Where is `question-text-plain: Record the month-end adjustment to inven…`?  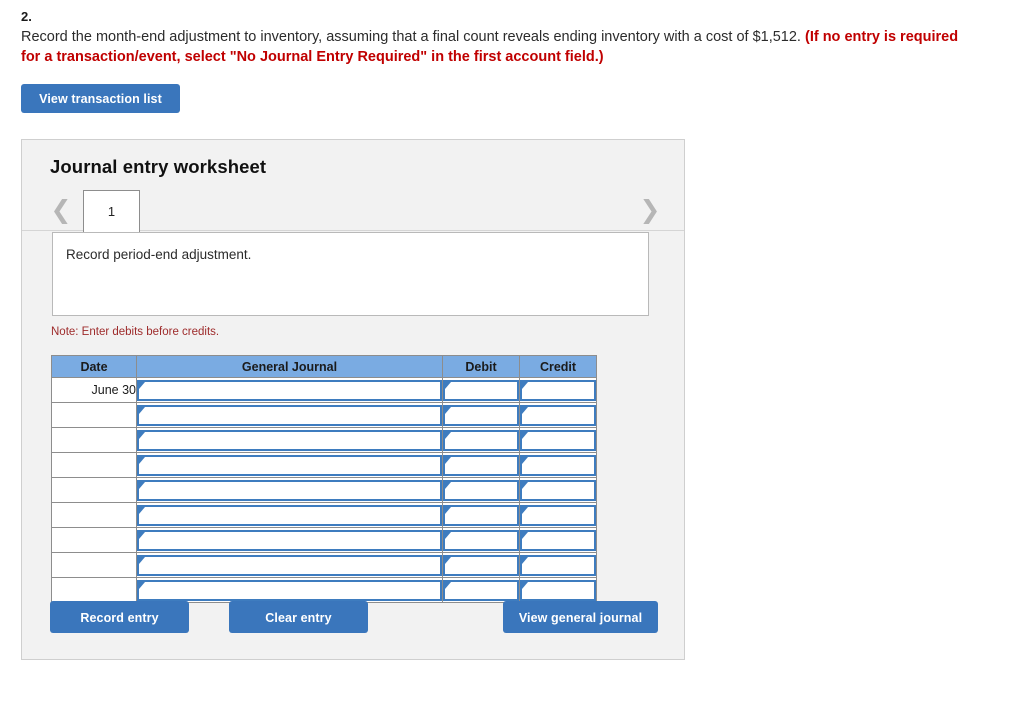 question-text-plain: Record the month-end adjustment to inven… is located at coordinates (413, 37).